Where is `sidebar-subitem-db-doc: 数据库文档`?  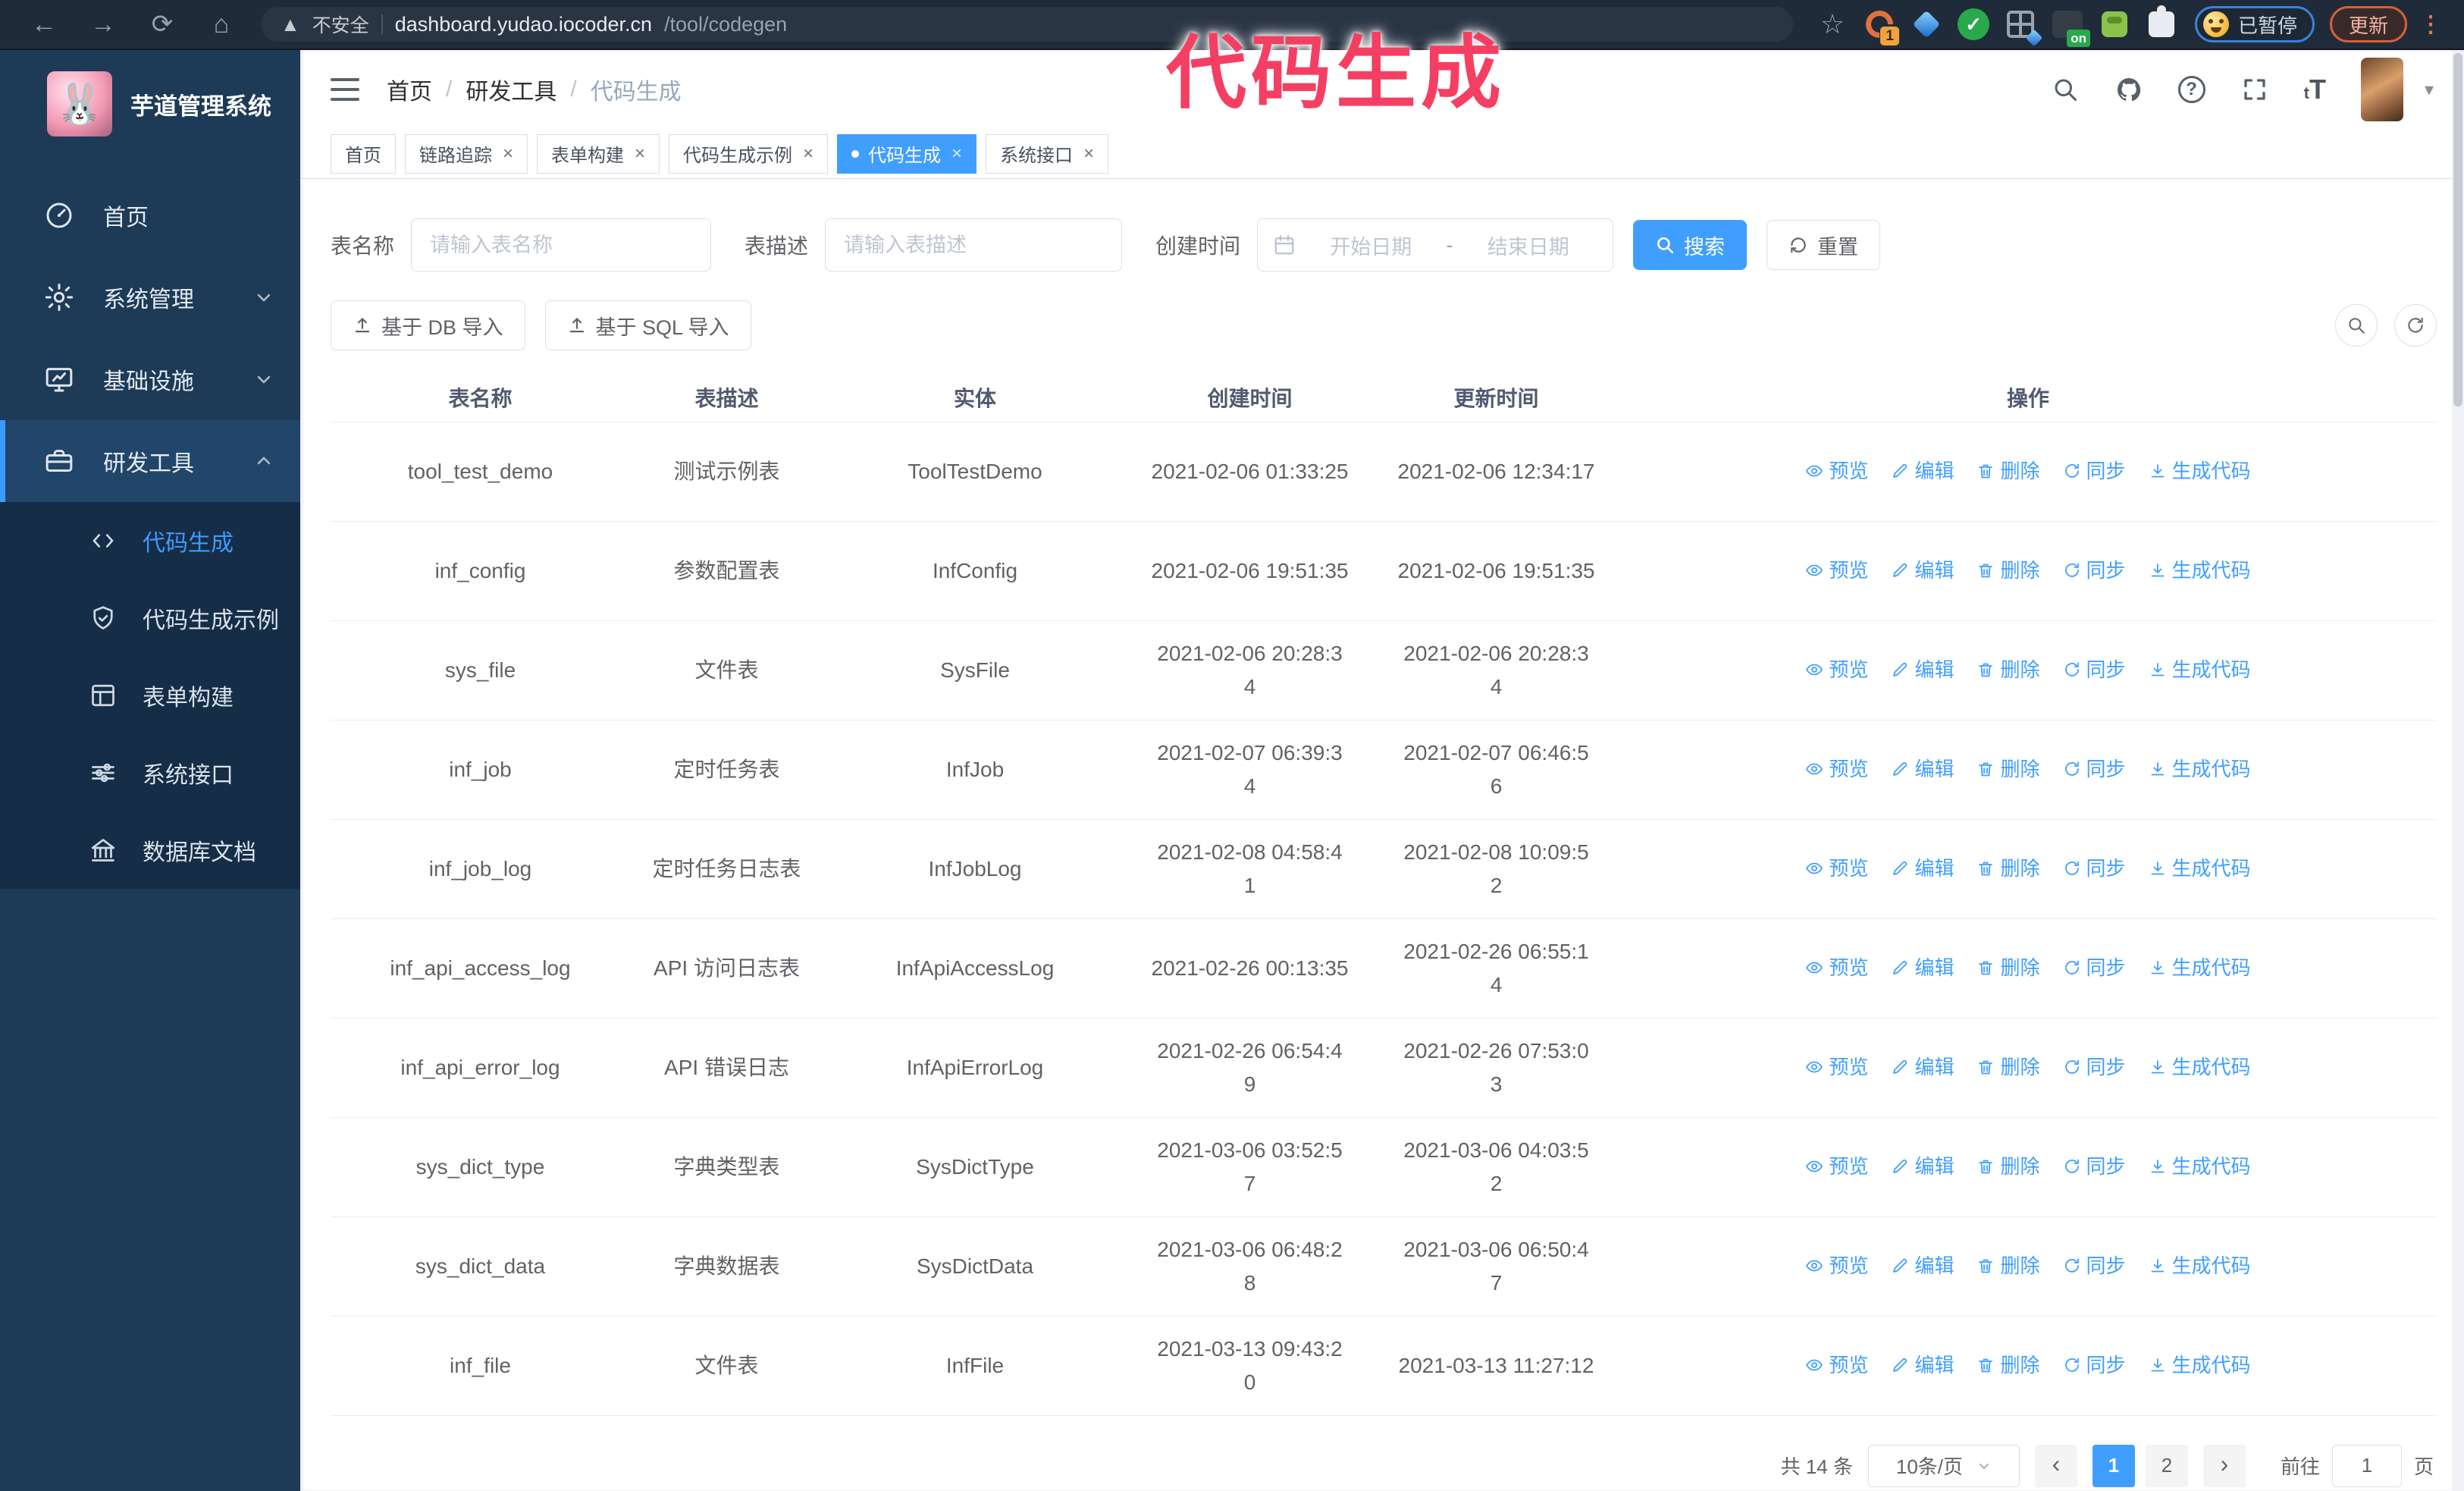 sidebar-subitem-db-doc: 数据库文档 is located at coordinates (150, 850).